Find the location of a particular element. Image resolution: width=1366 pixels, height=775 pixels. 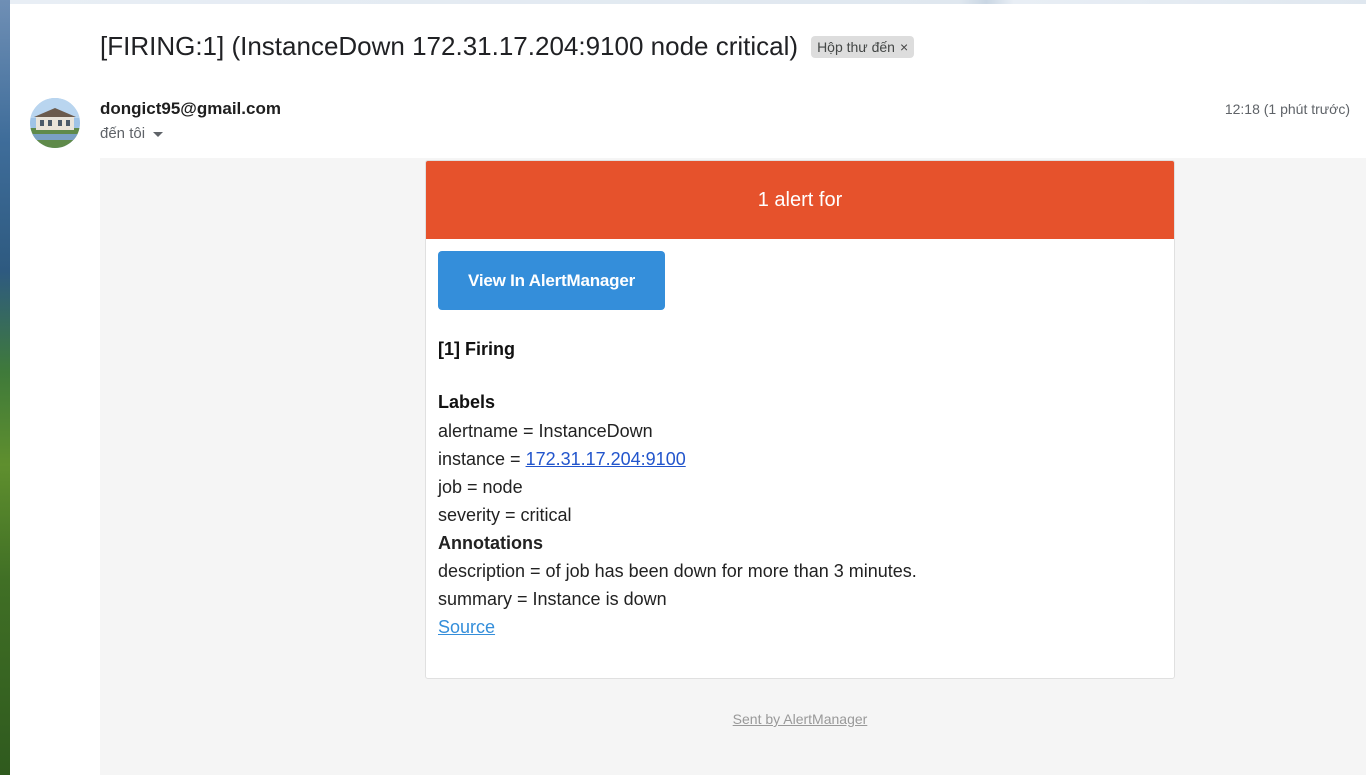

label-job: job = node is located at coordinates (480, 487).